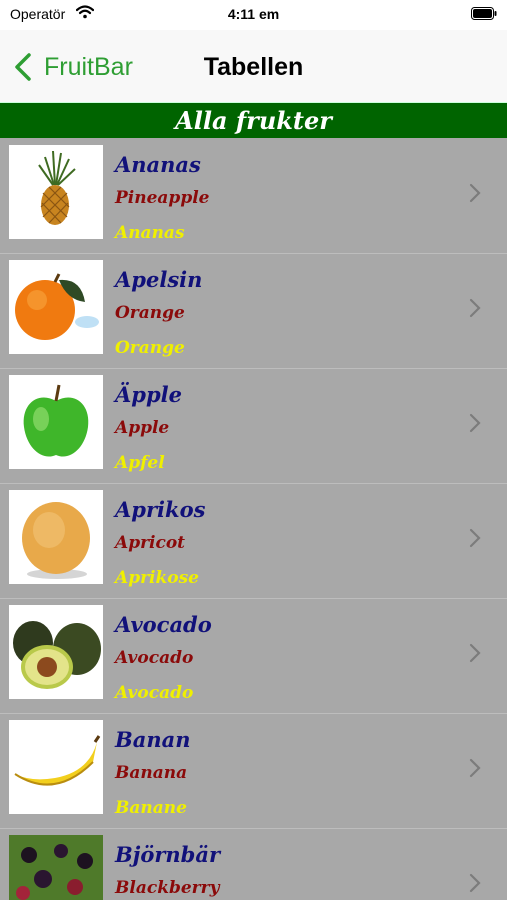 The image size is (507, 900). Describe the element at coordinates (253, 311) in the screenshot. I see `list-item: Apelsin Orange Orange` at that location.